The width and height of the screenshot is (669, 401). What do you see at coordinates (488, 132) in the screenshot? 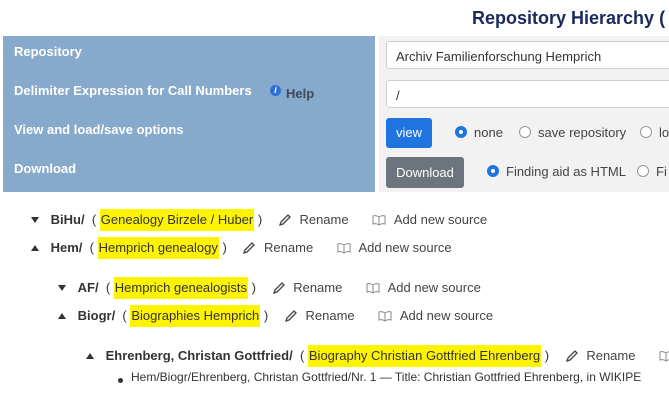
I see `radio-none-label: none` at bounding box center [488, 132].